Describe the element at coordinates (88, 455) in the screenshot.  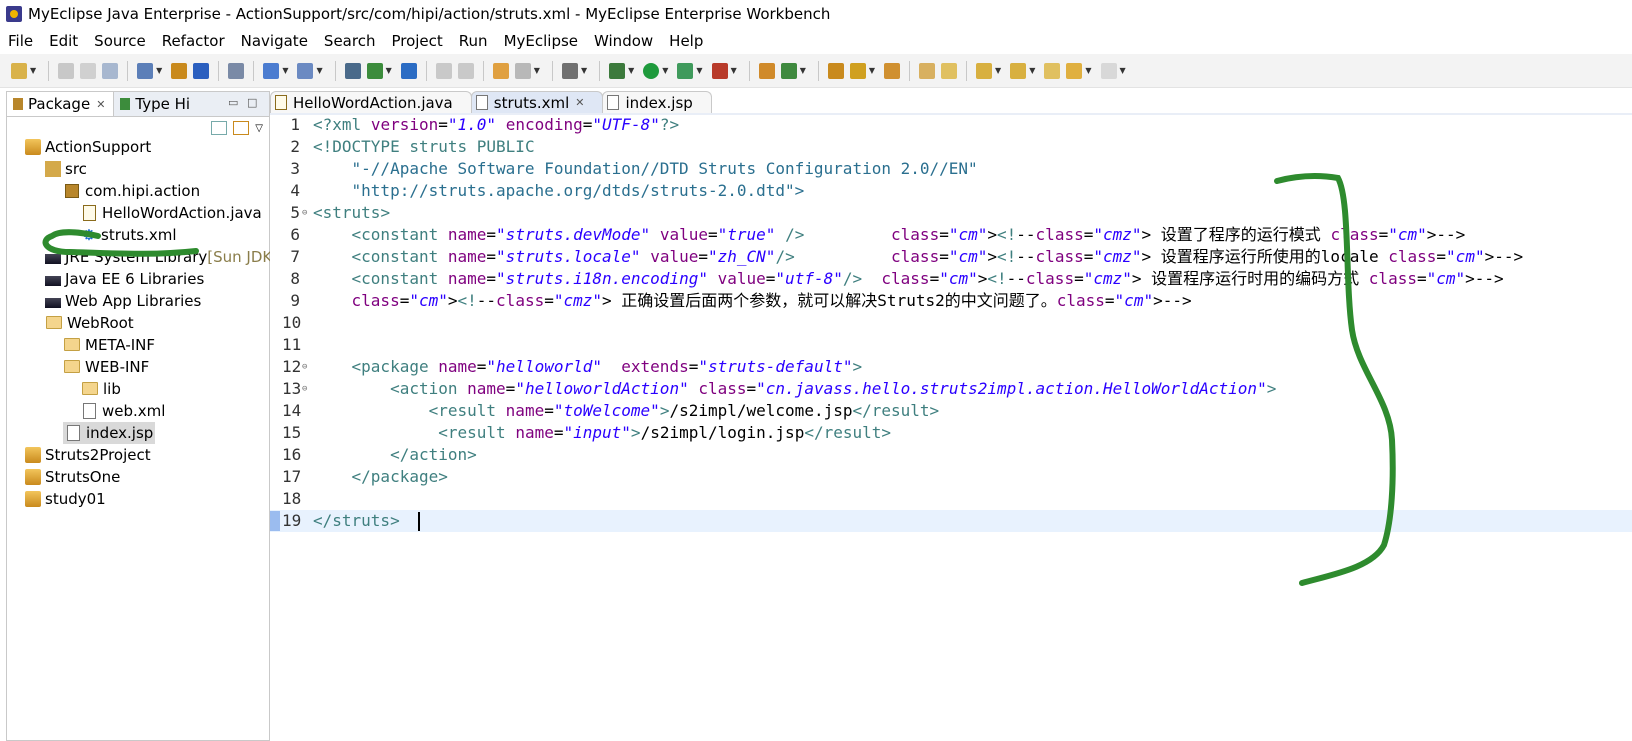
I see `tree-item-struts2project: Struts2Project` at that location.